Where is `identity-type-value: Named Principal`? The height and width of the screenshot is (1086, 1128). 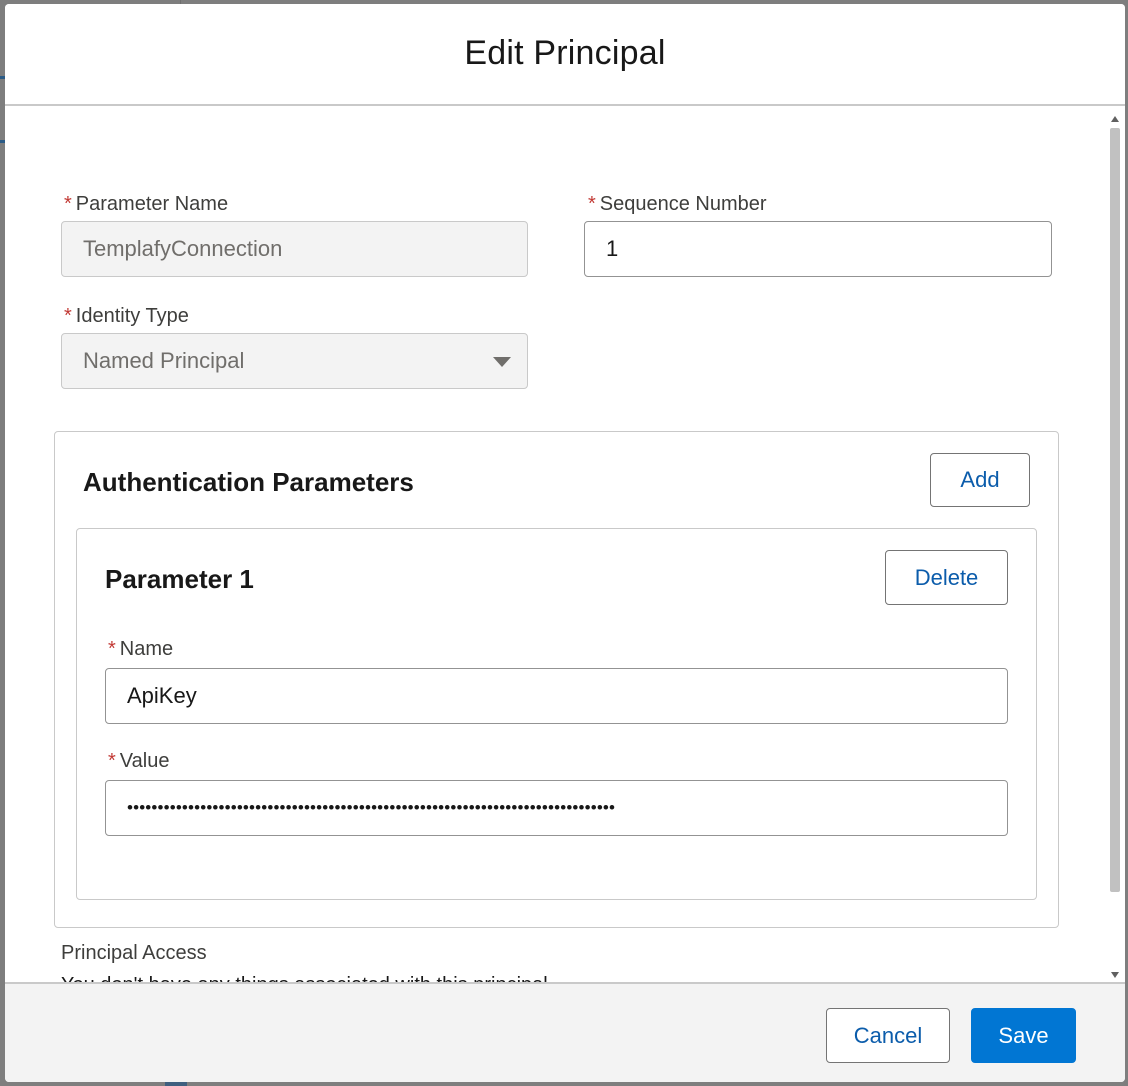
identity-type-value: Named Principal is located at coordinates (164, 360).